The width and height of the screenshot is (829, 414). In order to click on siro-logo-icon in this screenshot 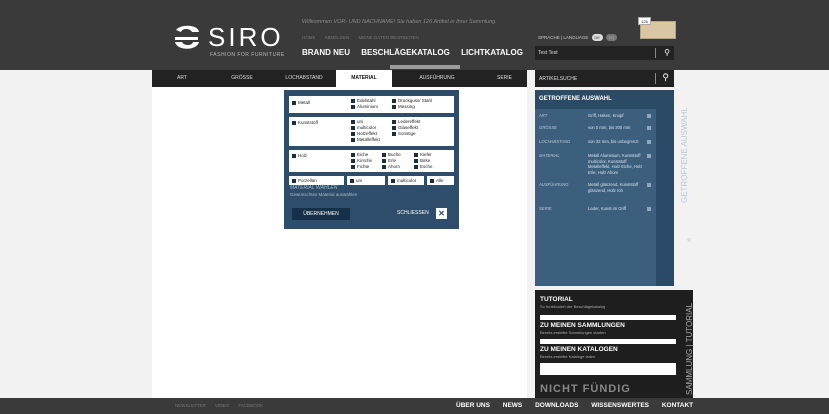, I will do `click(187, 37)`.